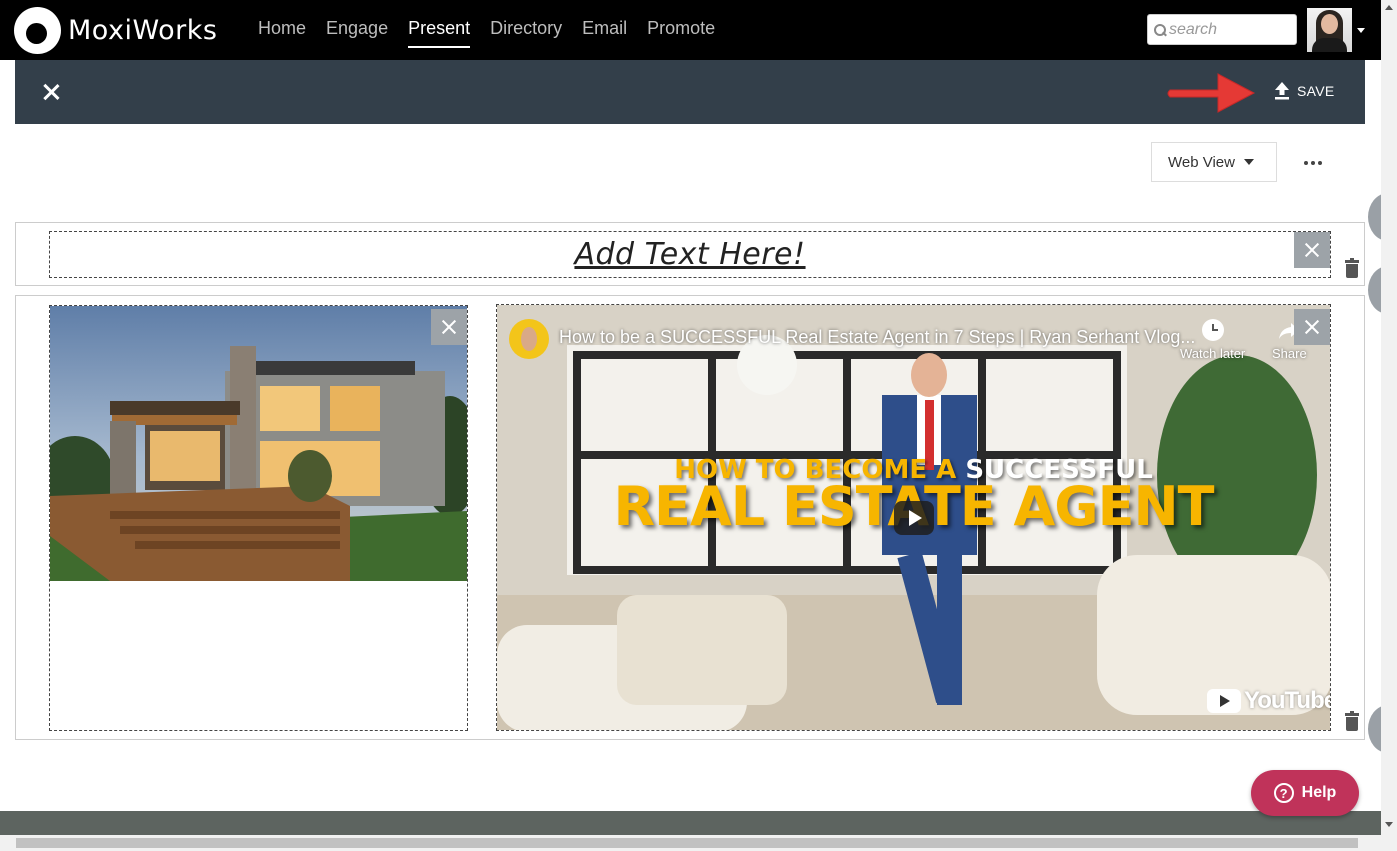 Image resolution: width=1397 pixels, height=851 pixels. What do you see at coordinates (1211, 93) in the screenshot?
I see `red-arrow-icon` at bounding box center [1211, 93].